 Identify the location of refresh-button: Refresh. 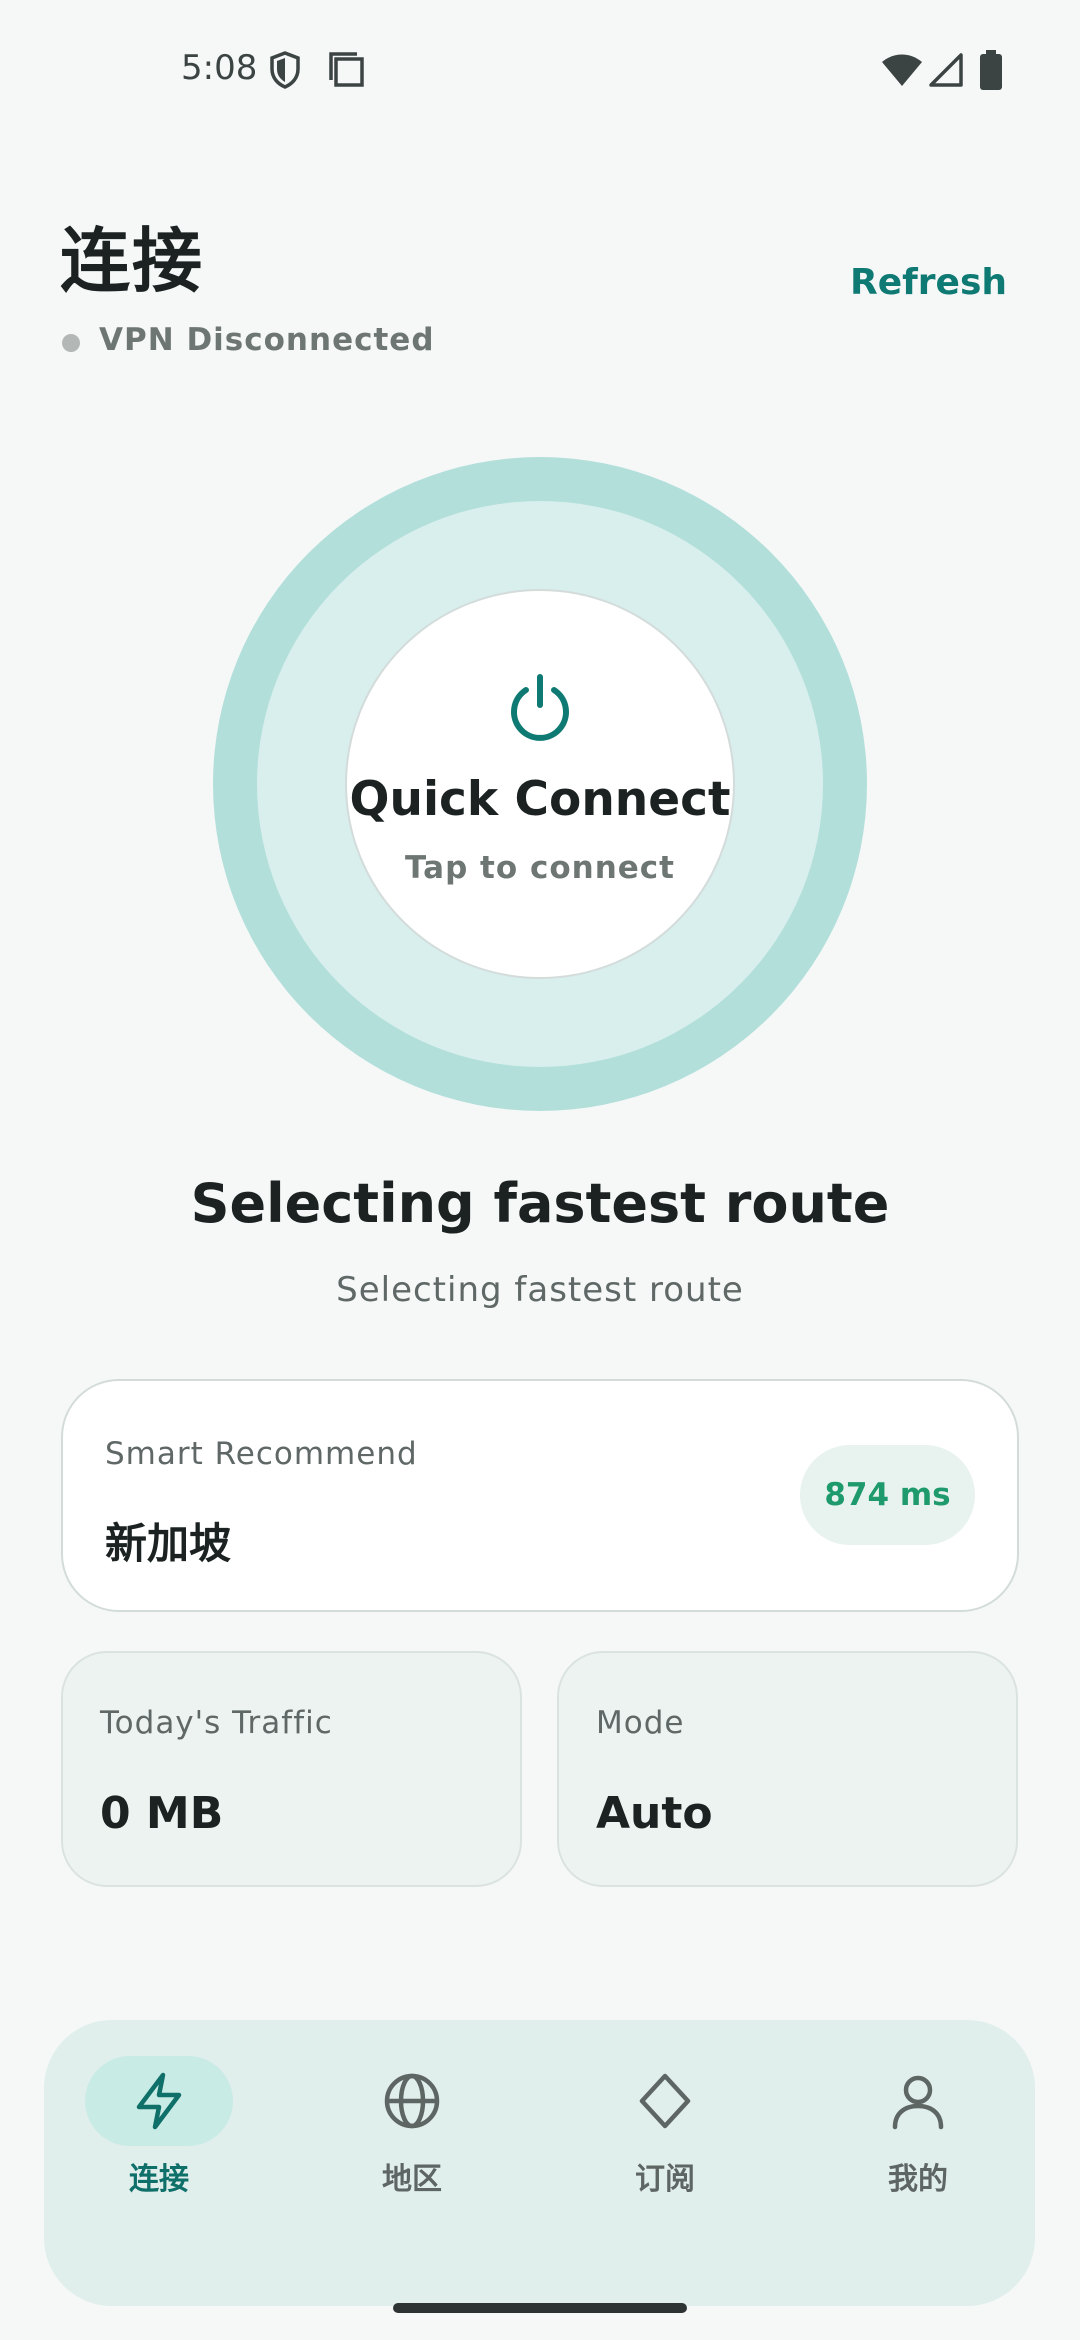
(928, 282).